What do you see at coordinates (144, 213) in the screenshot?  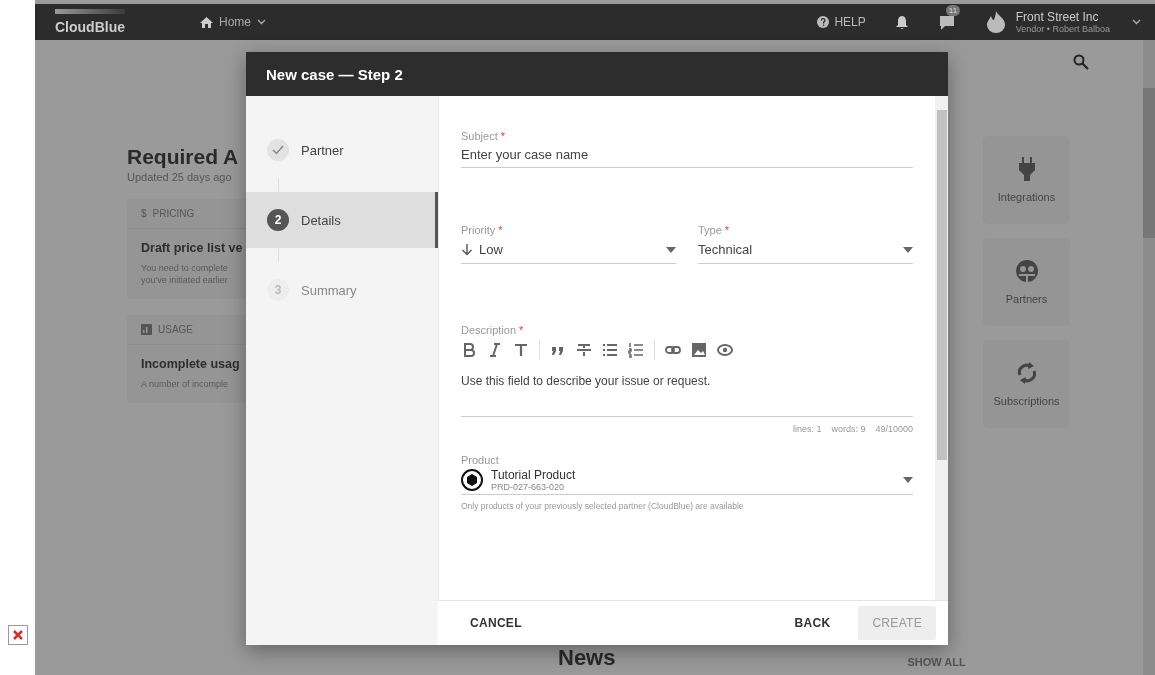 I see `dollar-symbol: $` at bounding box center [144, 213].